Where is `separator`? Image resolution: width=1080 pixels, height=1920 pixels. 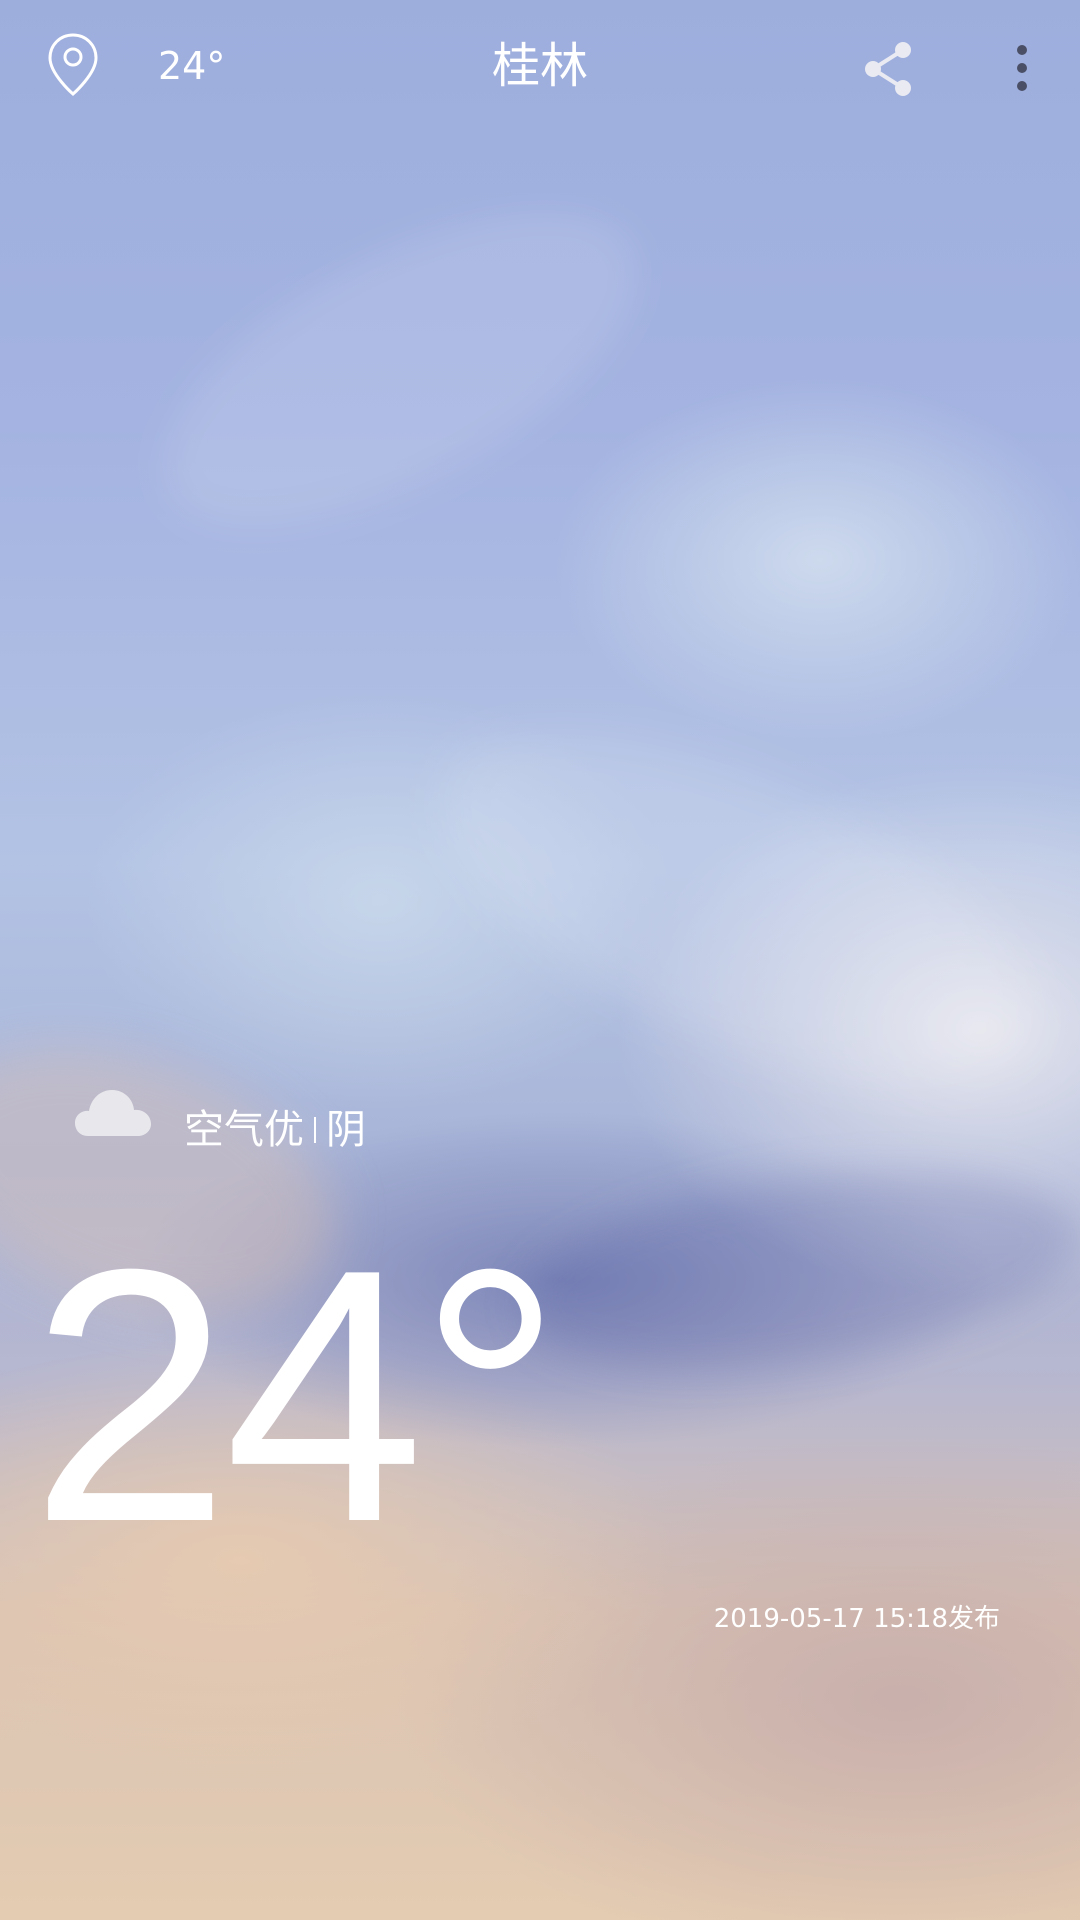
separator is located at coordinates (315, 1130).